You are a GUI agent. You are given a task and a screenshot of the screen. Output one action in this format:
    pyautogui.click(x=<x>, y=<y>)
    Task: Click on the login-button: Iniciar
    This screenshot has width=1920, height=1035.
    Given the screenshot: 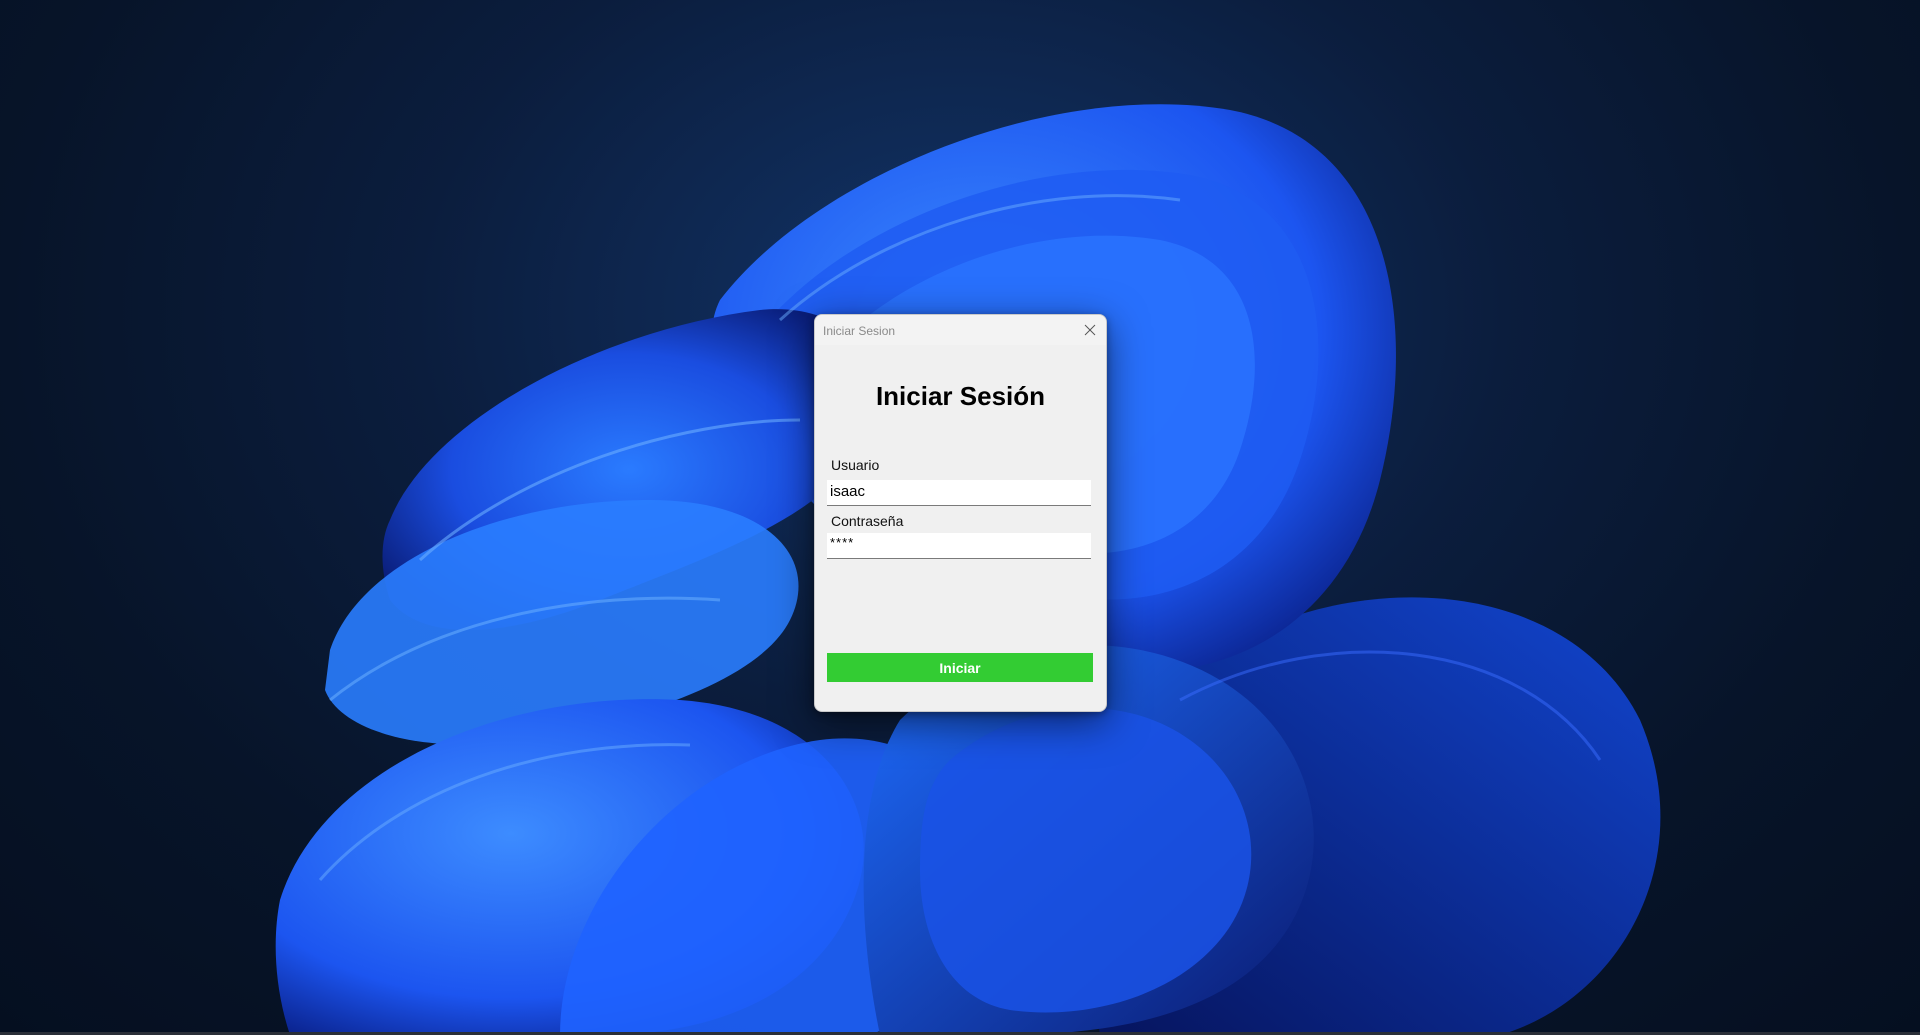 What is the action you would take?
    pyautogui.click(x=960, y=667)
    